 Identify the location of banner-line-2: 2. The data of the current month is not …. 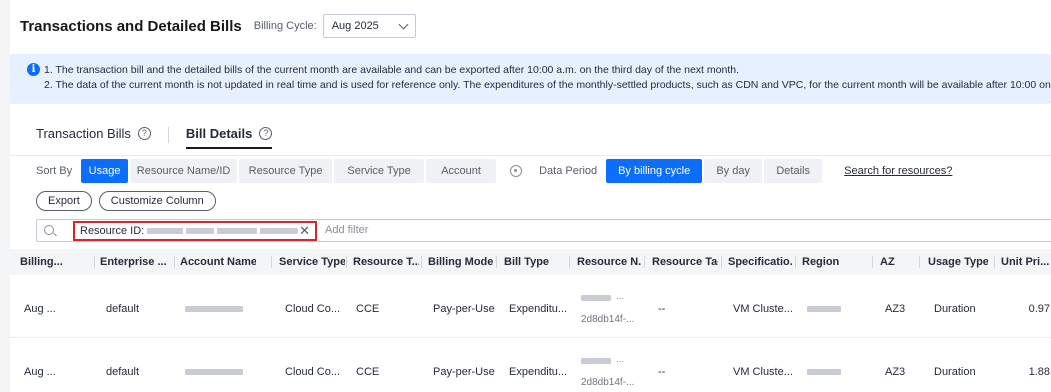
(547, 85).